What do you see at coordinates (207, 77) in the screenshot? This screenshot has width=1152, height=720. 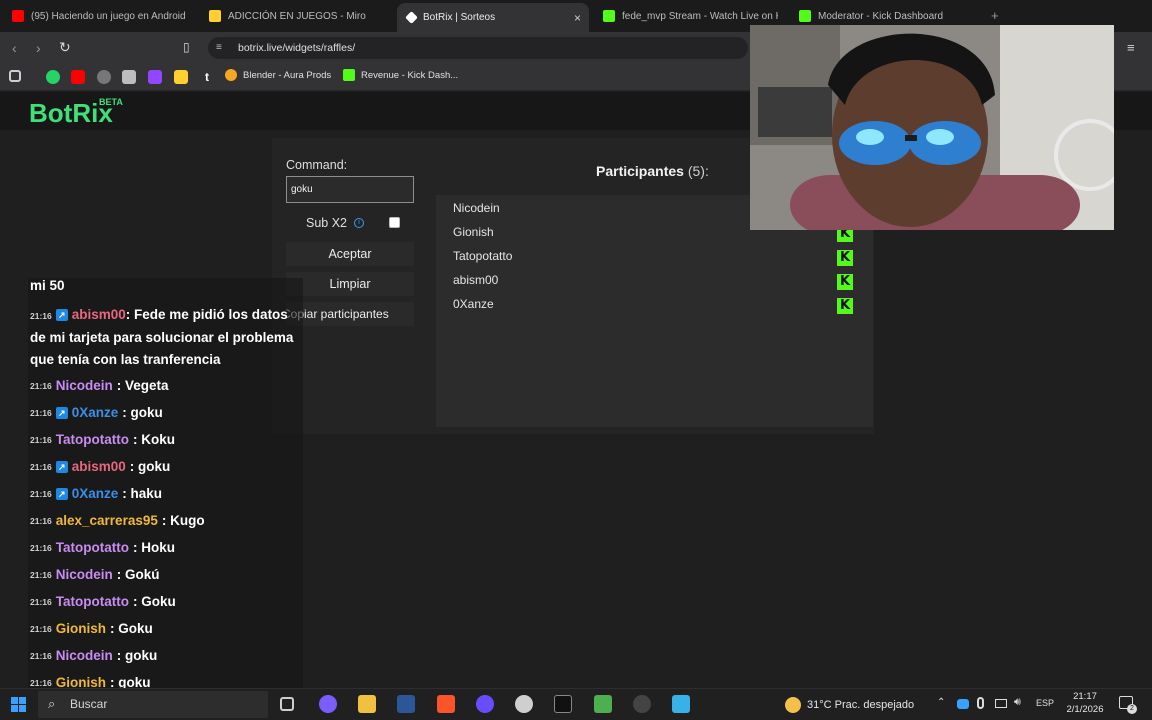 I see `tumblr-icon: t` at bounding box center [207, 77].